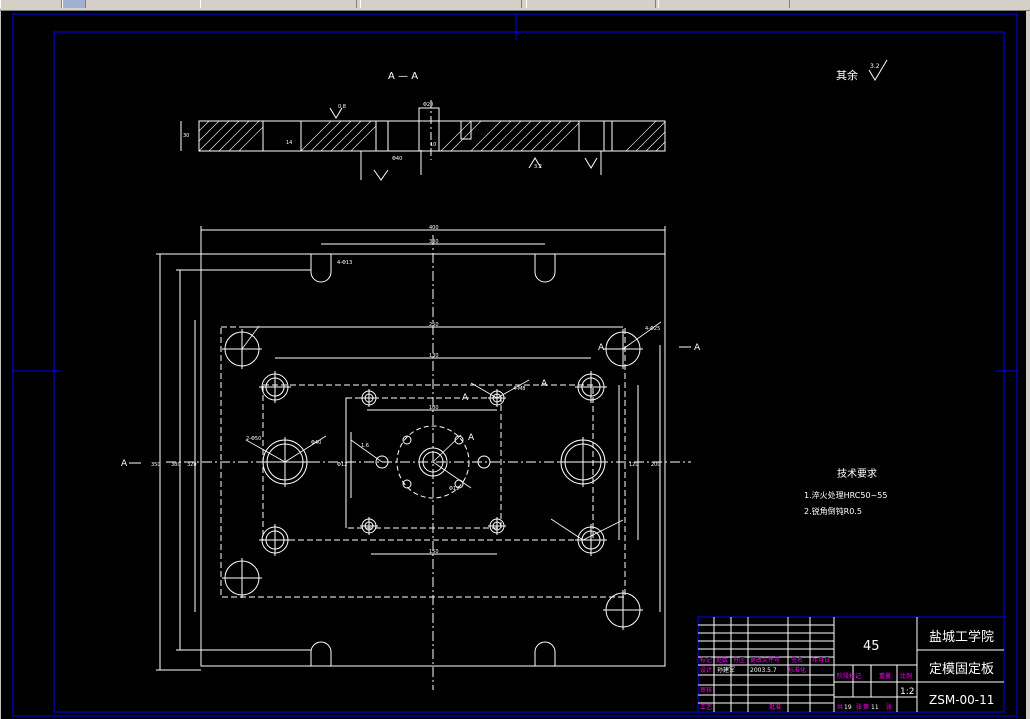 The width and height of the screenshot is (1030, 719). What do you see at coordinates (434, 408) in the screenshot?
I see `svg-text: 100` at bounding box center [434, 408].